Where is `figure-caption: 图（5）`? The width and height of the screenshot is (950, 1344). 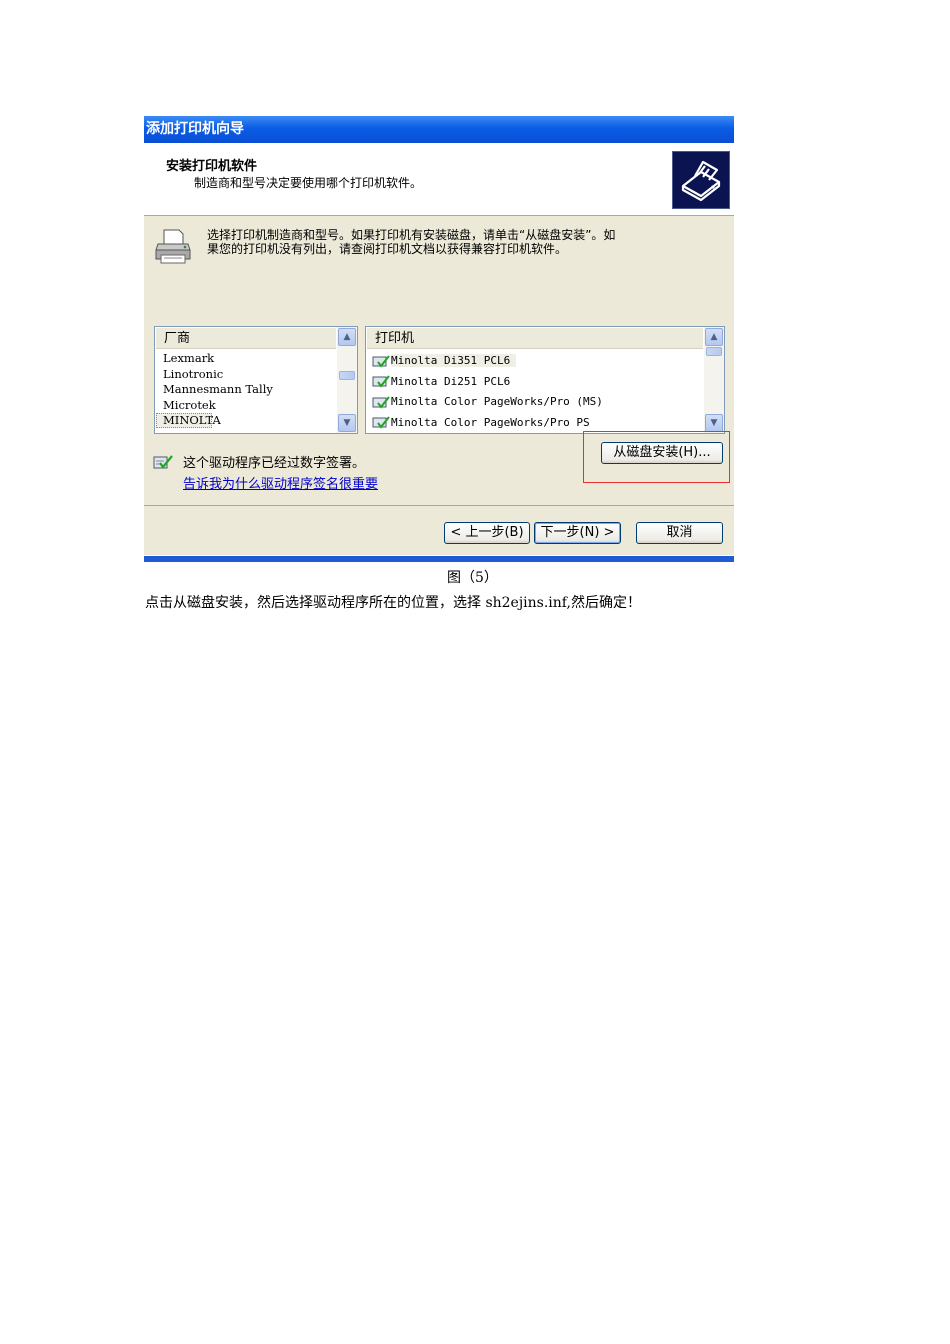 figure-caption: 图（5） is located at coordinates (472, 578).